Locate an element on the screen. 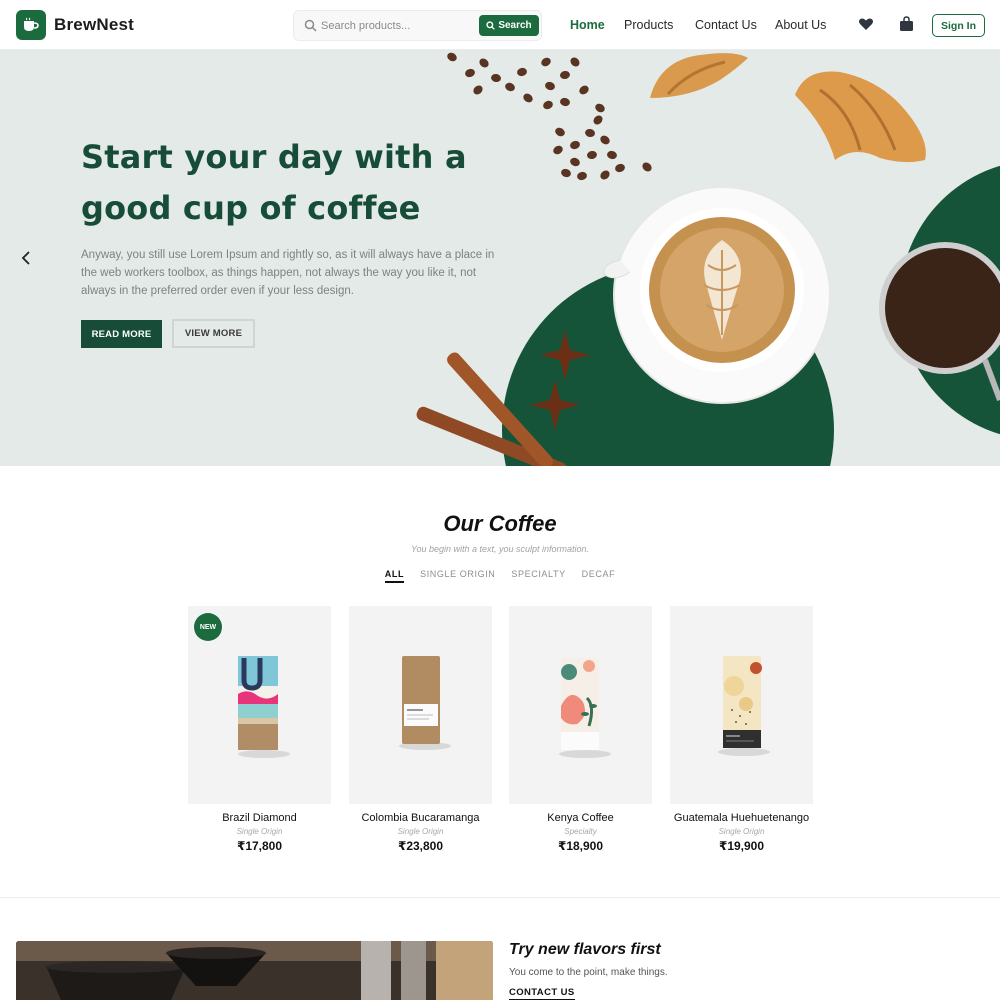  our-coffee-title: Our Coffee is located at coordinates (500, 523).